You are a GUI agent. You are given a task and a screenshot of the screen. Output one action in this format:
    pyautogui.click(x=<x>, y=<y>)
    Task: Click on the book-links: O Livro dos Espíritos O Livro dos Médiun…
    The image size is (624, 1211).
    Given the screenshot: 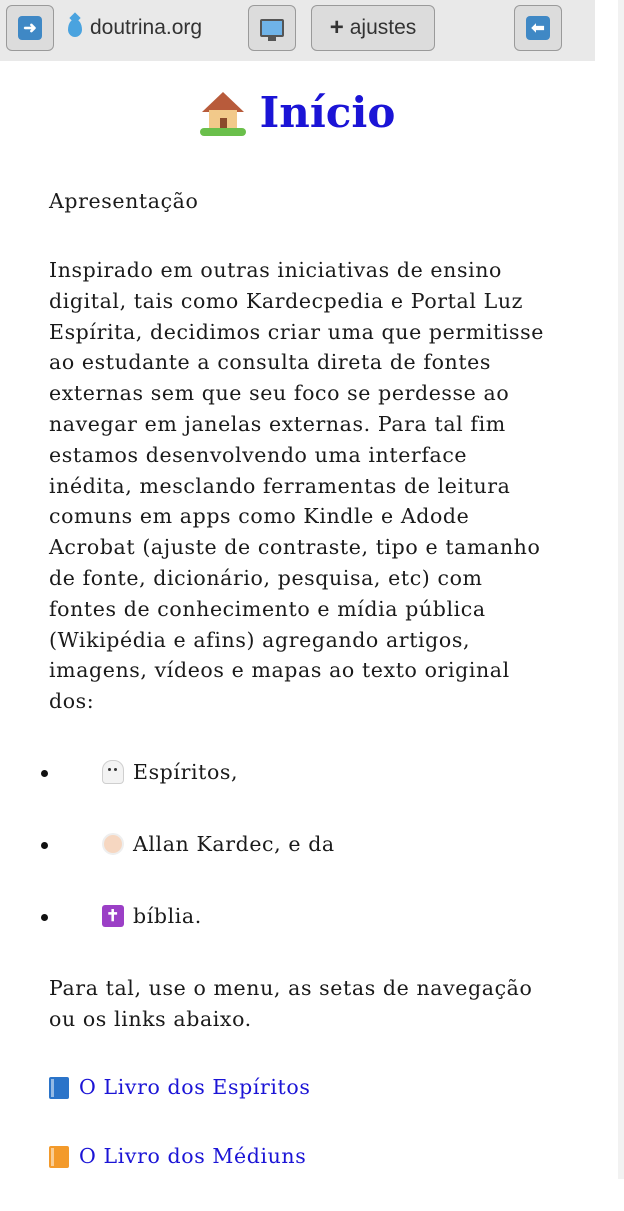 What is the action you would take?
    pyautogui.click(x=299, y=1122)
    